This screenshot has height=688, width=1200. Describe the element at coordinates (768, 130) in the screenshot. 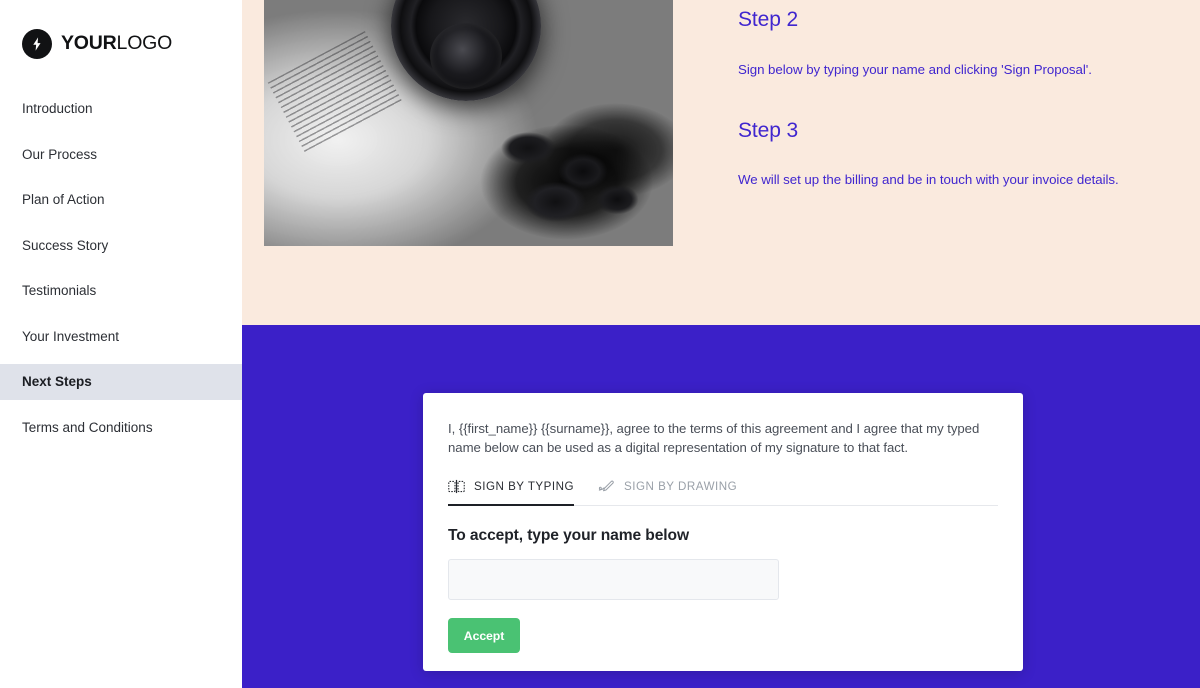

I see `step-3-heading: Step 3` at that location.